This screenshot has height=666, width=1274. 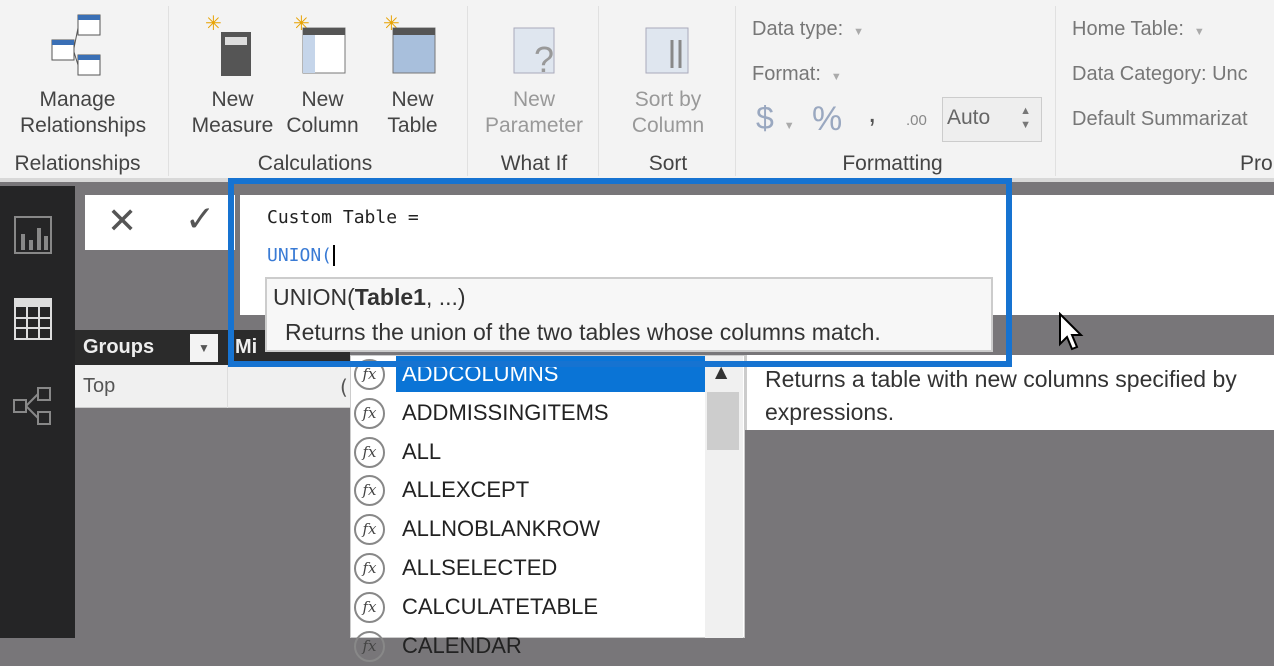 I want to click on autocomplete-item-label: CALENDAR, so click(x=462, y=645).